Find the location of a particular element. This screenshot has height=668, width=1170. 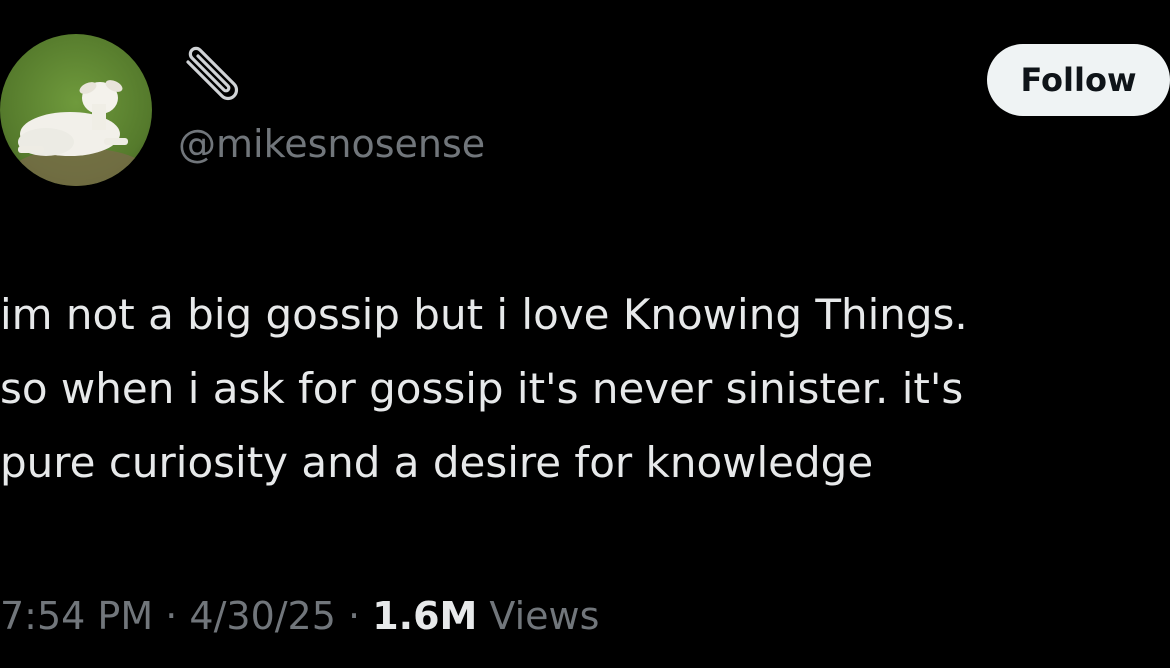

lamb-avatar-image is located at coordinates (76, 110).